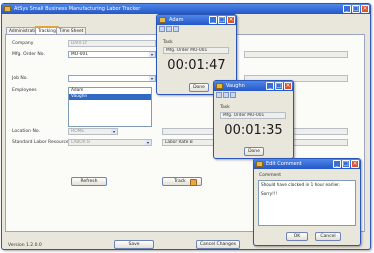  What do you see at coordinates (300, 184) in the screenshot?
I see `comment-line-1: Should have clocked in 1 hour earlier.` at bounding box center [300, 184].